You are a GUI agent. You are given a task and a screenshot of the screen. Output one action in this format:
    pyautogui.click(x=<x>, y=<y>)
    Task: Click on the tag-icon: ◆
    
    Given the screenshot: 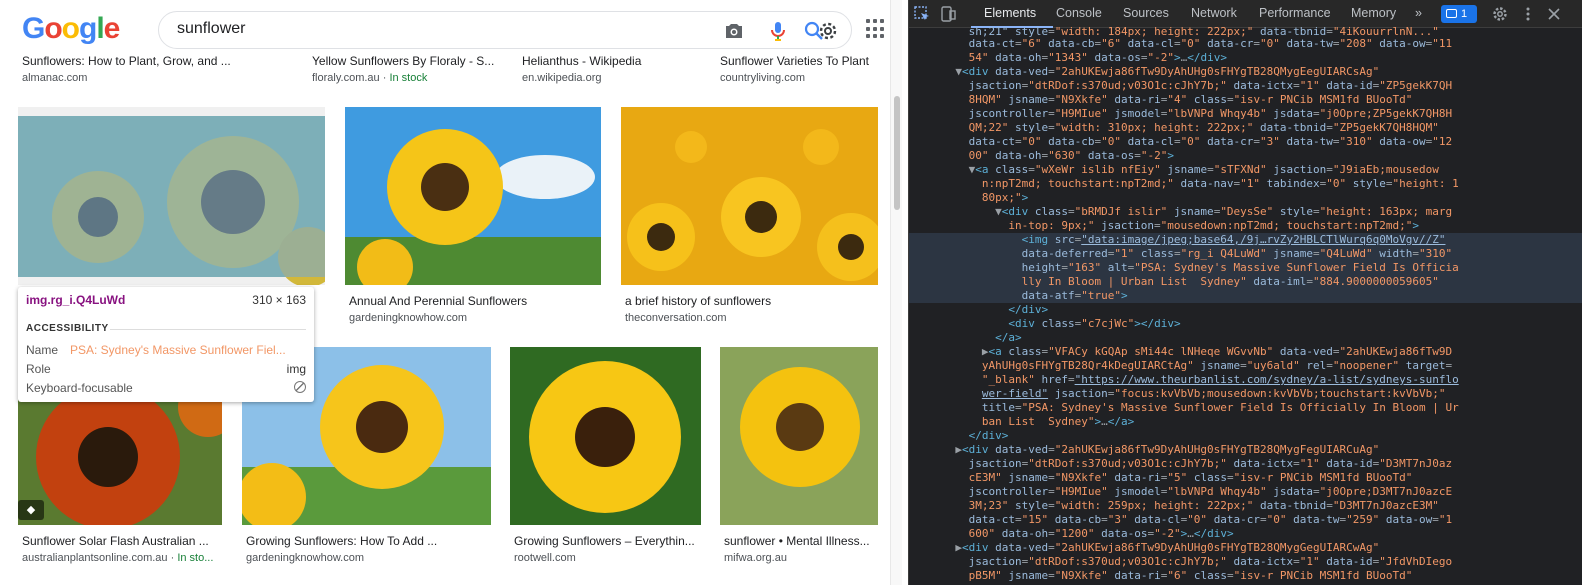 What is the action you would take?
    pyautogui.click(x=31, y=510)
    